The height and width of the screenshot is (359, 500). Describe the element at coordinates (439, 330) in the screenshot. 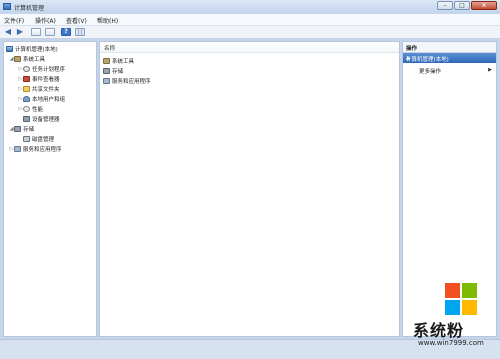

I see `watermark-text: 系统粉` at that location.